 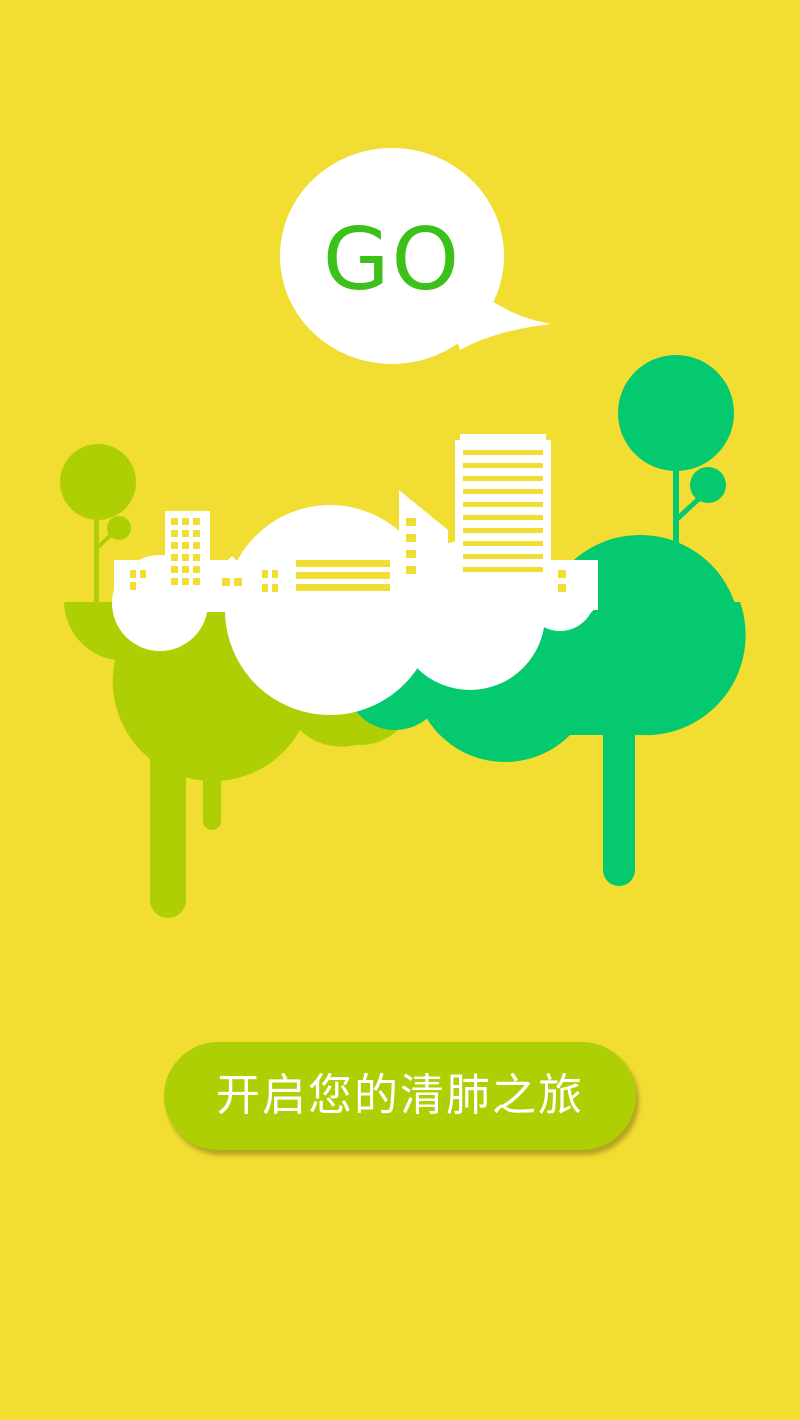 I want to click on start-journey-label: 开启您的清肺之旅, so click(x=400, y=1095).